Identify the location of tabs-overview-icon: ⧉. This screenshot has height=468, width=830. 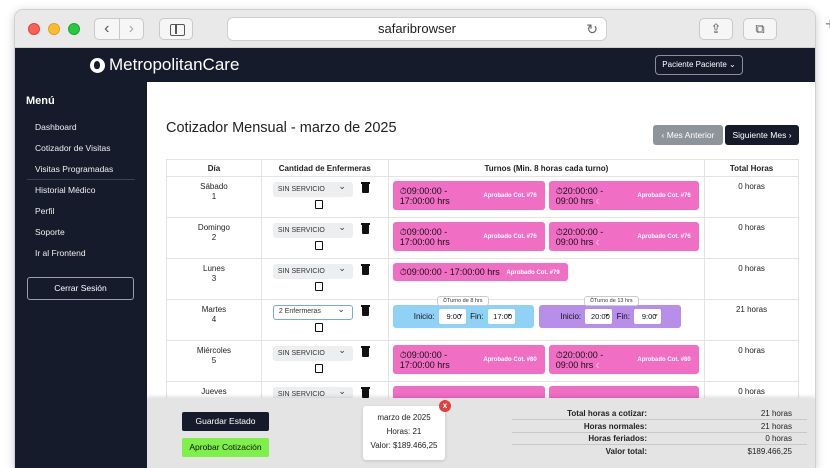
(760, 29).